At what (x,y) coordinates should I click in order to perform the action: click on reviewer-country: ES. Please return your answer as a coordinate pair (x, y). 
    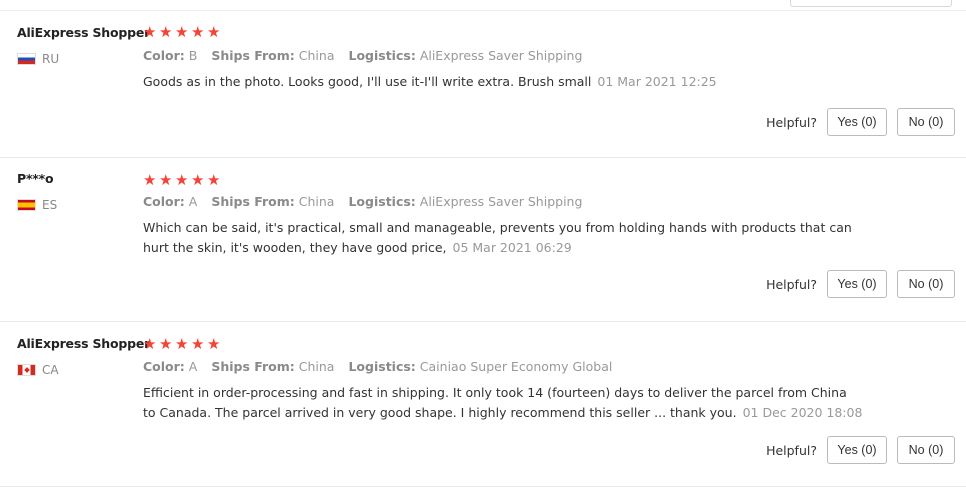
    Looking at the image, I should click on (37, 205).